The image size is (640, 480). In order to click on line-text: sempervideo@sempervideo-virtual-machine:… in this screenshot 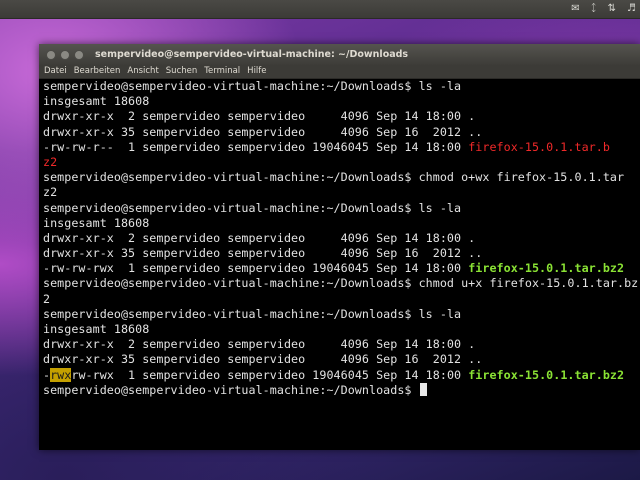, I will do `click(231, 389)`.